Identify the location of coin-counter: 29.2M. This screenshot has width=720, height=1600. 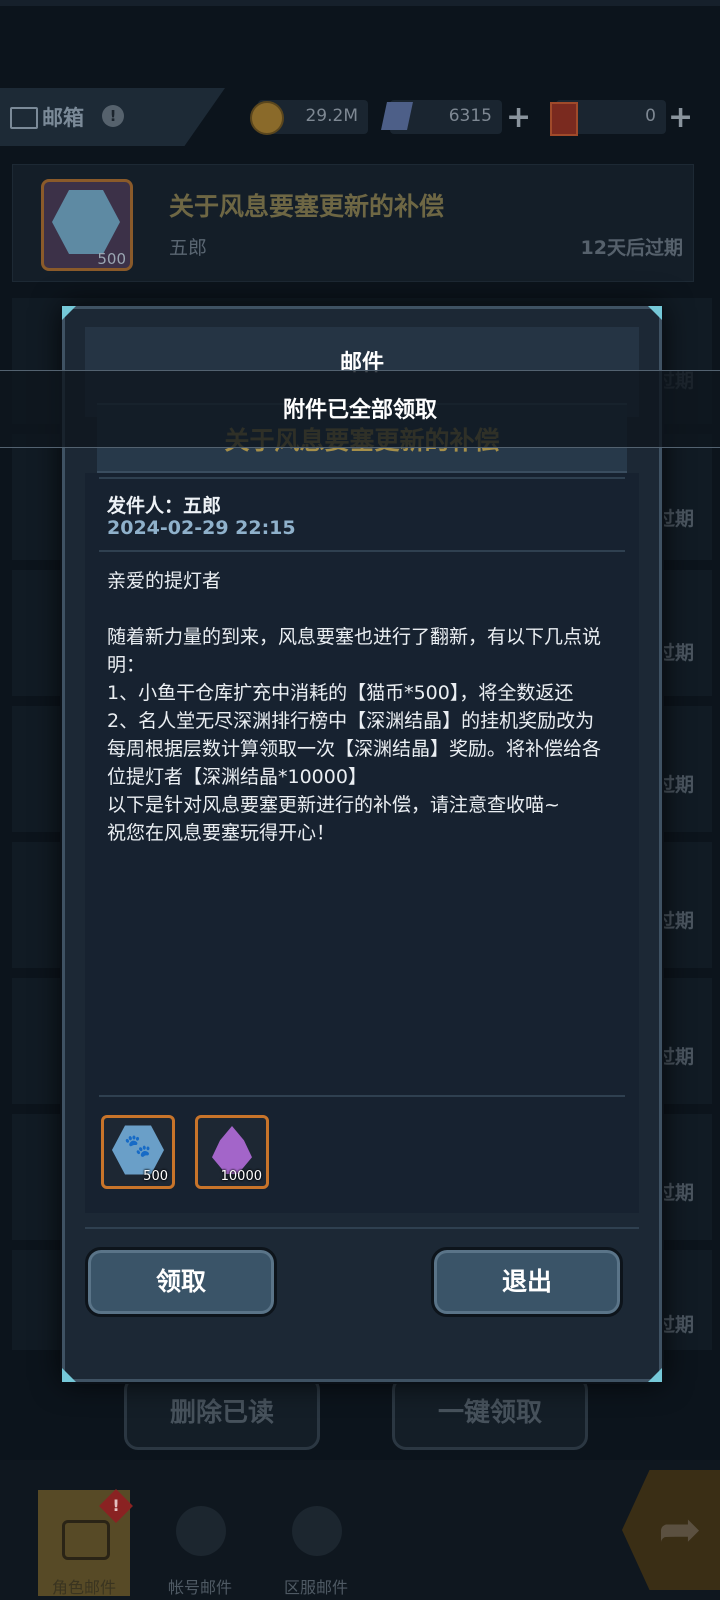
(309, 117).